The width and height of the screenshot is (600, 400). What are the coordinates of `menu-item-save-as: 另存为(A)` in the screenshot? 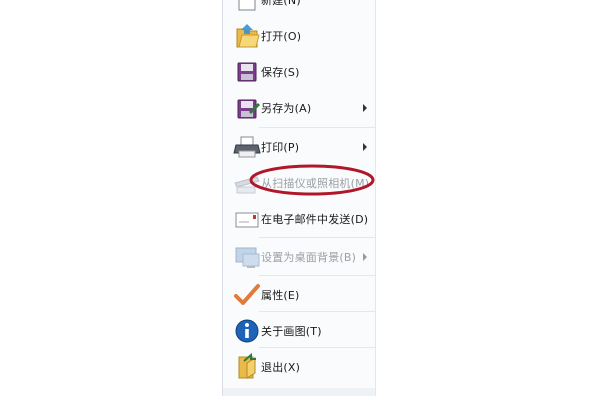 It's located at (299, 108).